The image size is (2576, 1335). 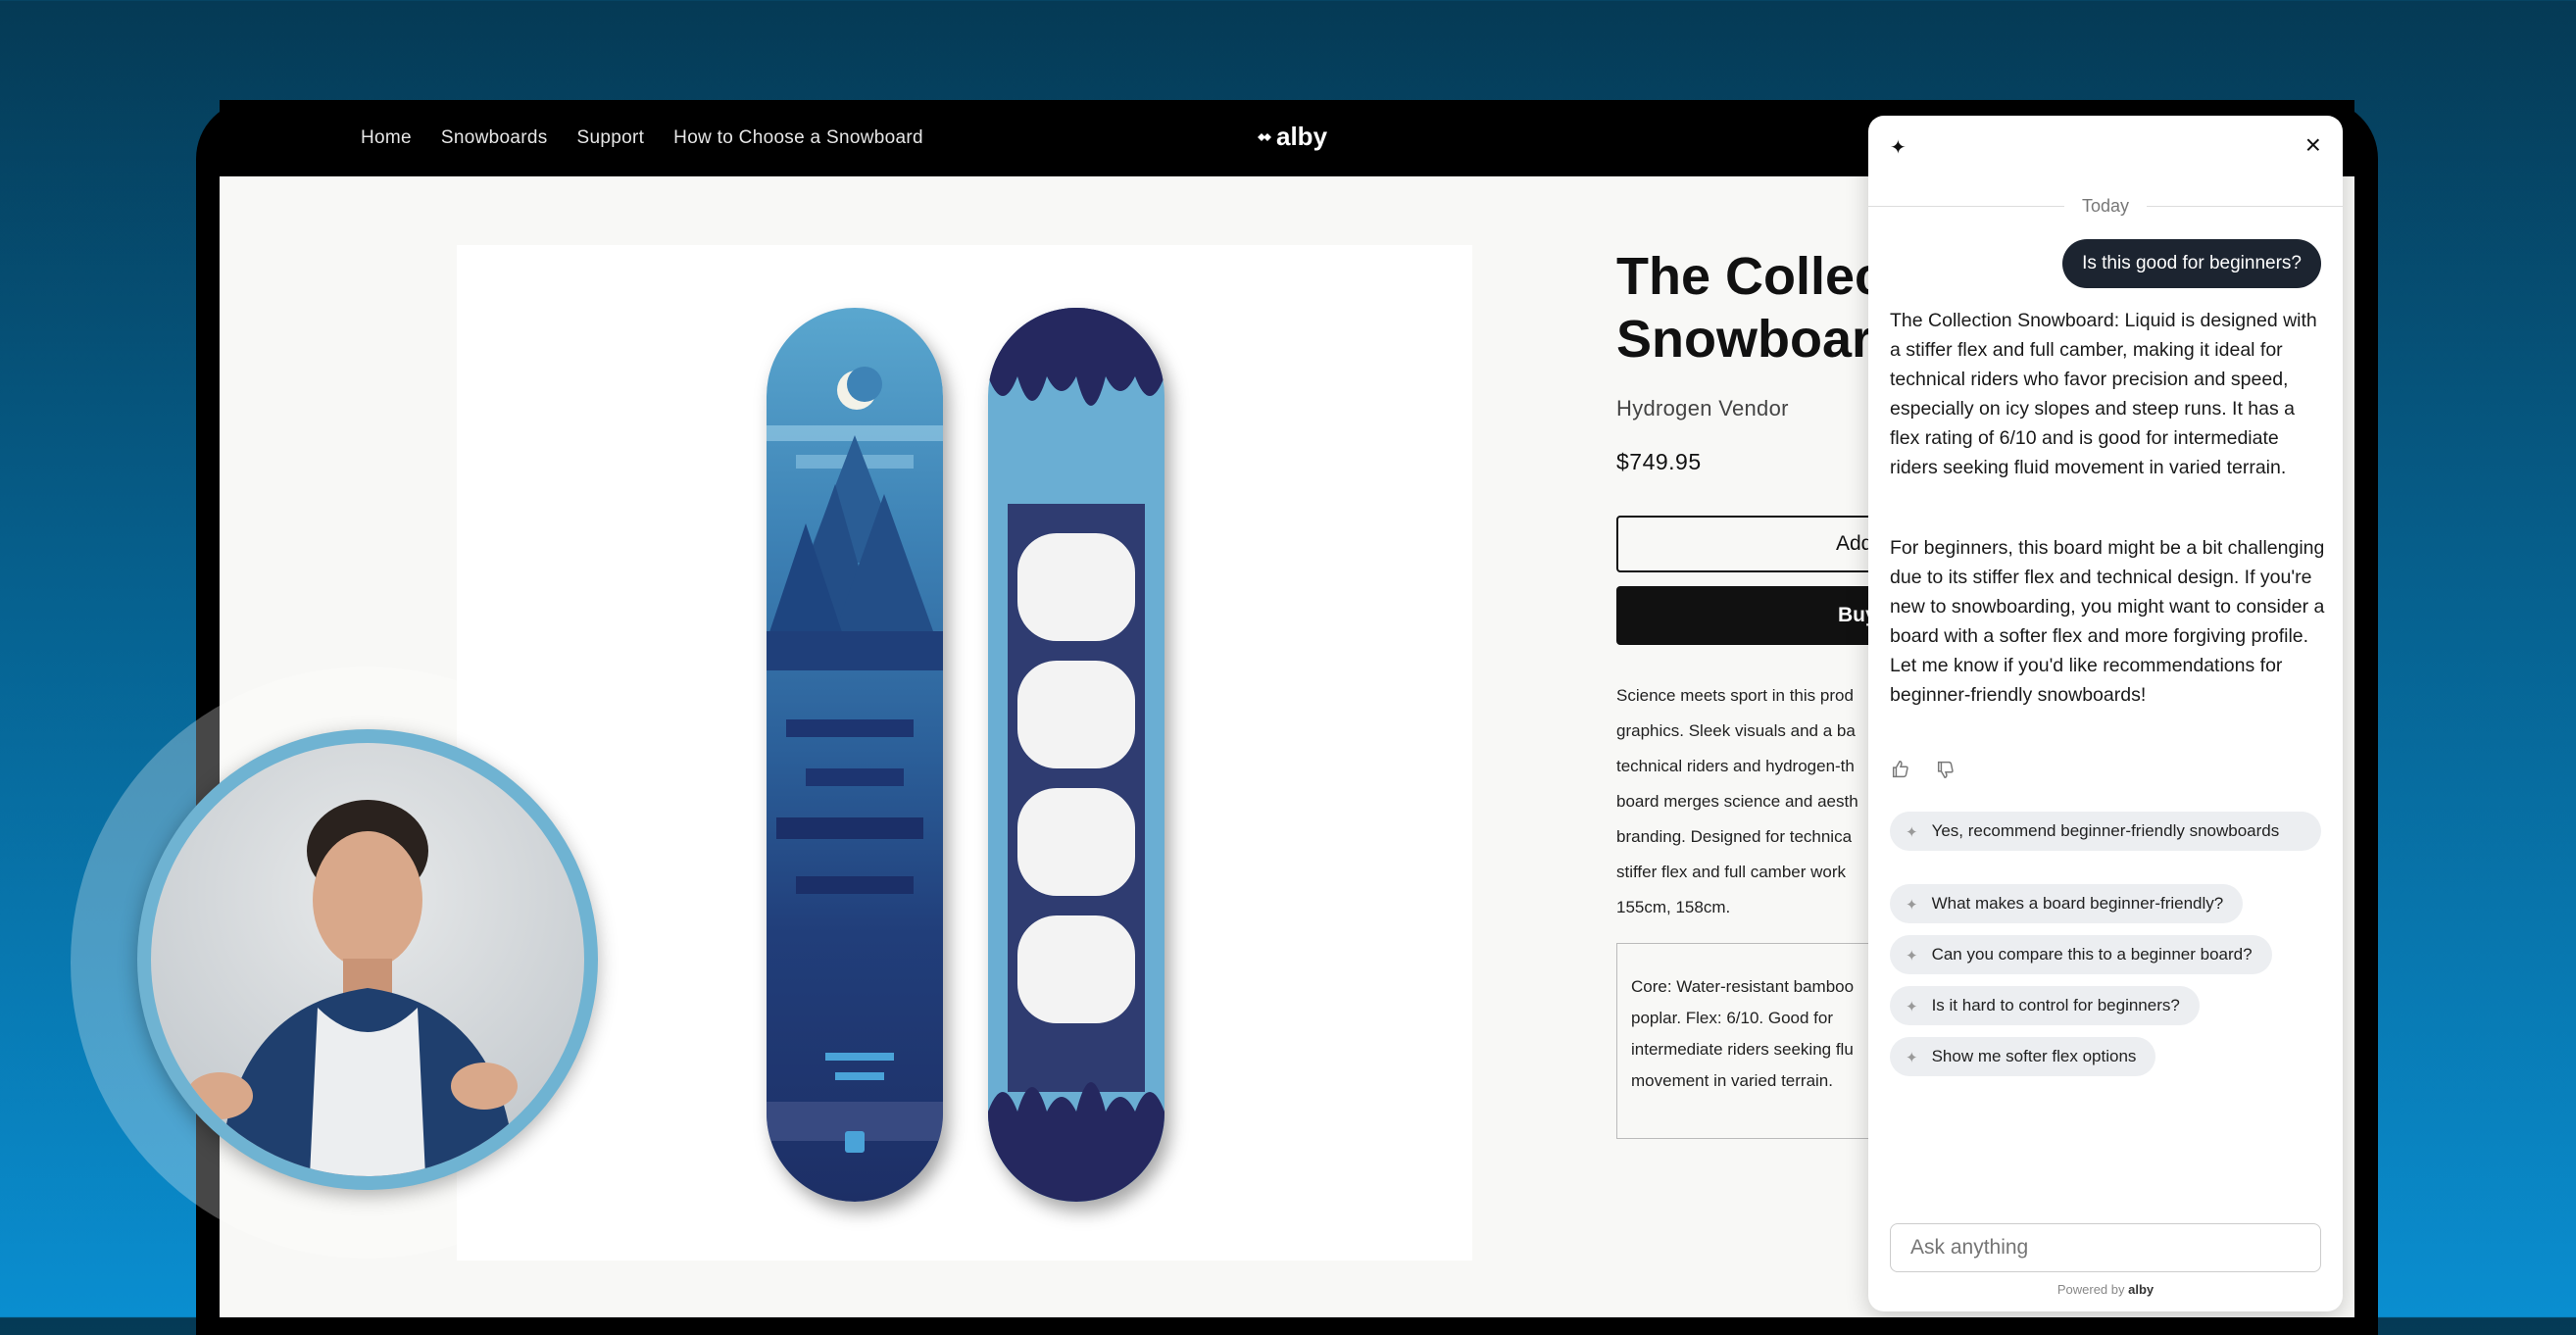 I want to click on spec-line: movement in varied terrain., so click(x=1732, y=1080).